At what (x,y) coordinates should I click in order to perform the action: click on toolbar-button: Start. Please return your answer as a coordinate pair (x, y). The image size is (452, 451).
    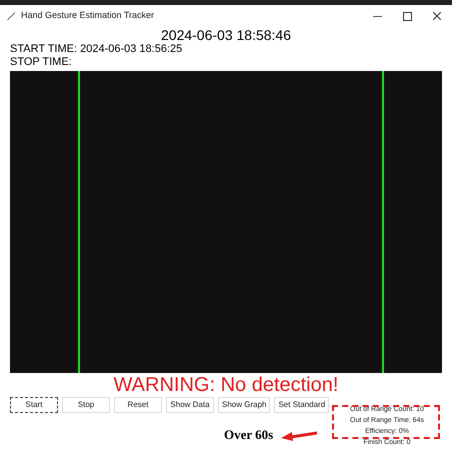
    Looking at the image, I should click on (34, 405).